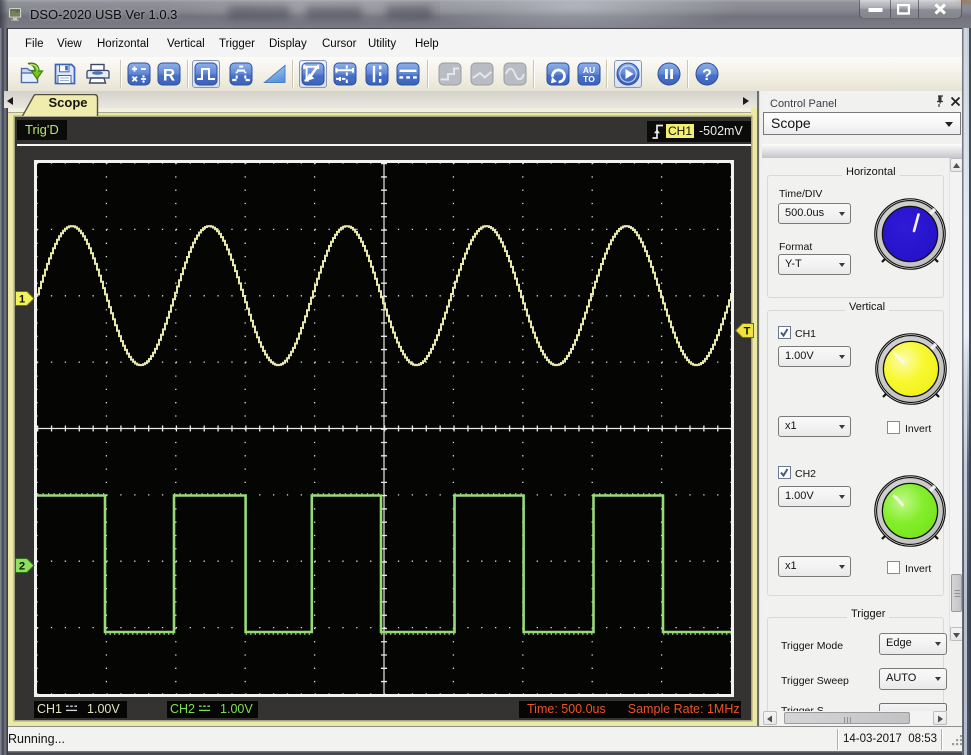 The image size is (971, 755). Describe the element at coordinates (22, 566) in the screenshot. I see `svg-text: 2` at that location.